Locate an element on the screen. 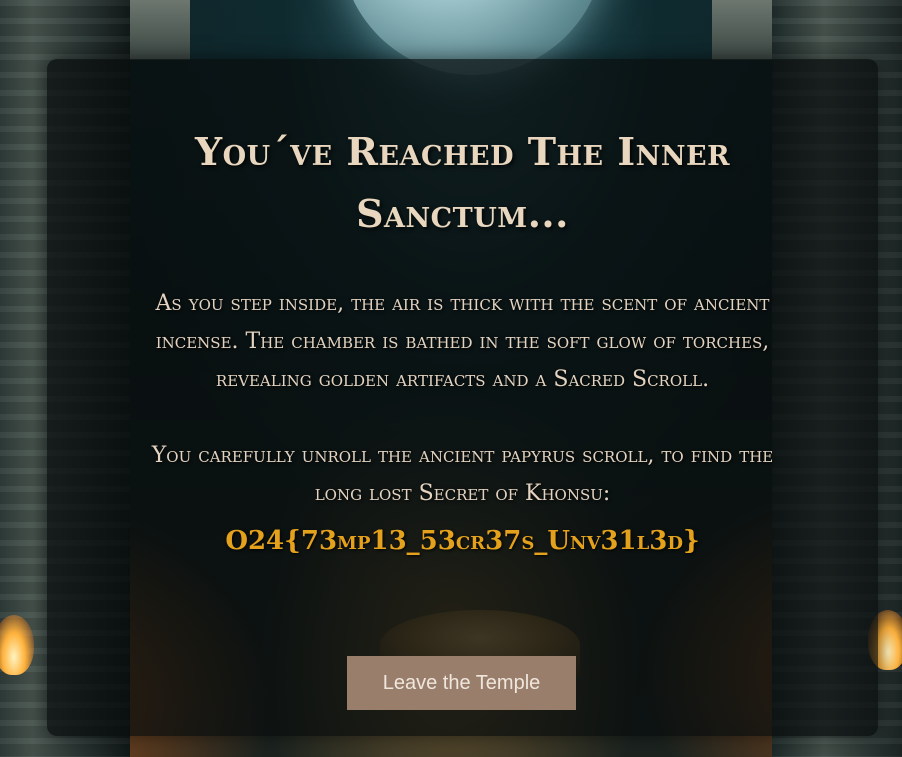 This screenshot has width=902, height=757. leave-temple-button: Leave the Temple is located at coordinates (461, 683).